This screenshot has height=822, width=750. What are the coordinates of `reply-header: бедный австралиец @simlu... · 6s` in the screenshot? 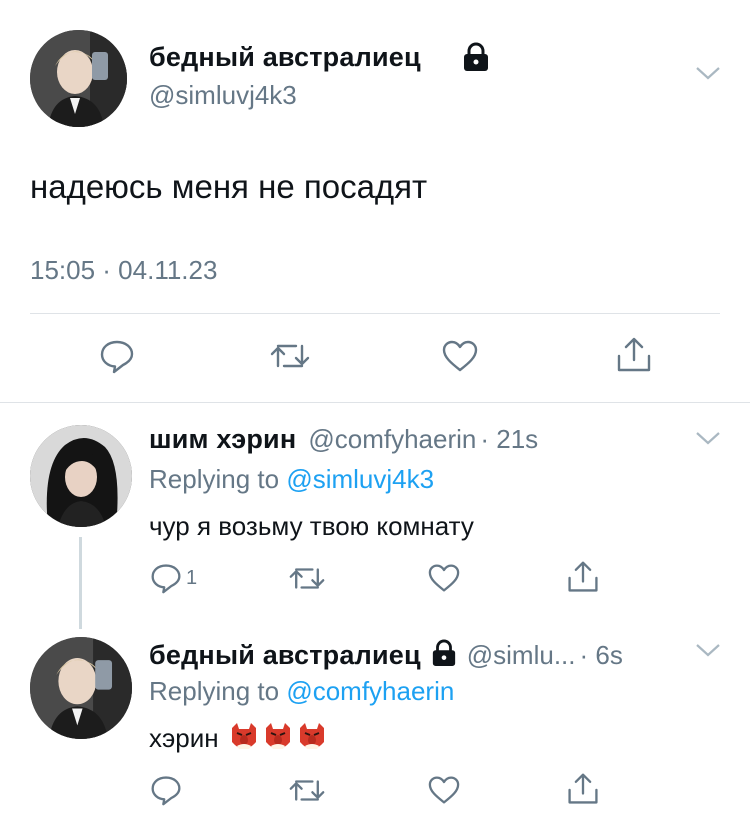 It's located at (386, 653).